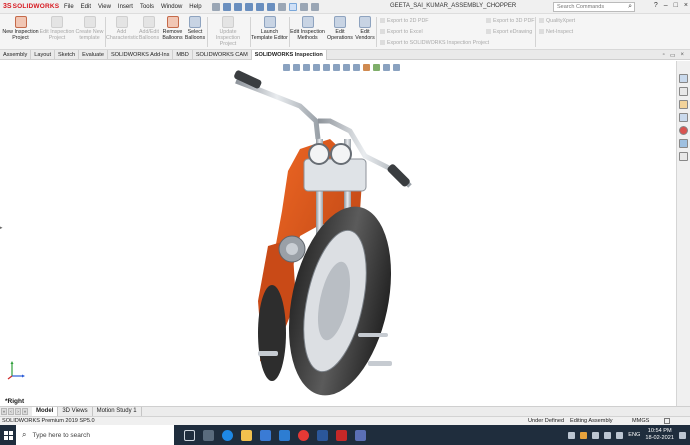 This screenshot has width=690, height=445. Describe the element at coordinates (57, 28) in the screenshot. I see `edit-inspection-project-button: Edit Inspection Project` at that location.